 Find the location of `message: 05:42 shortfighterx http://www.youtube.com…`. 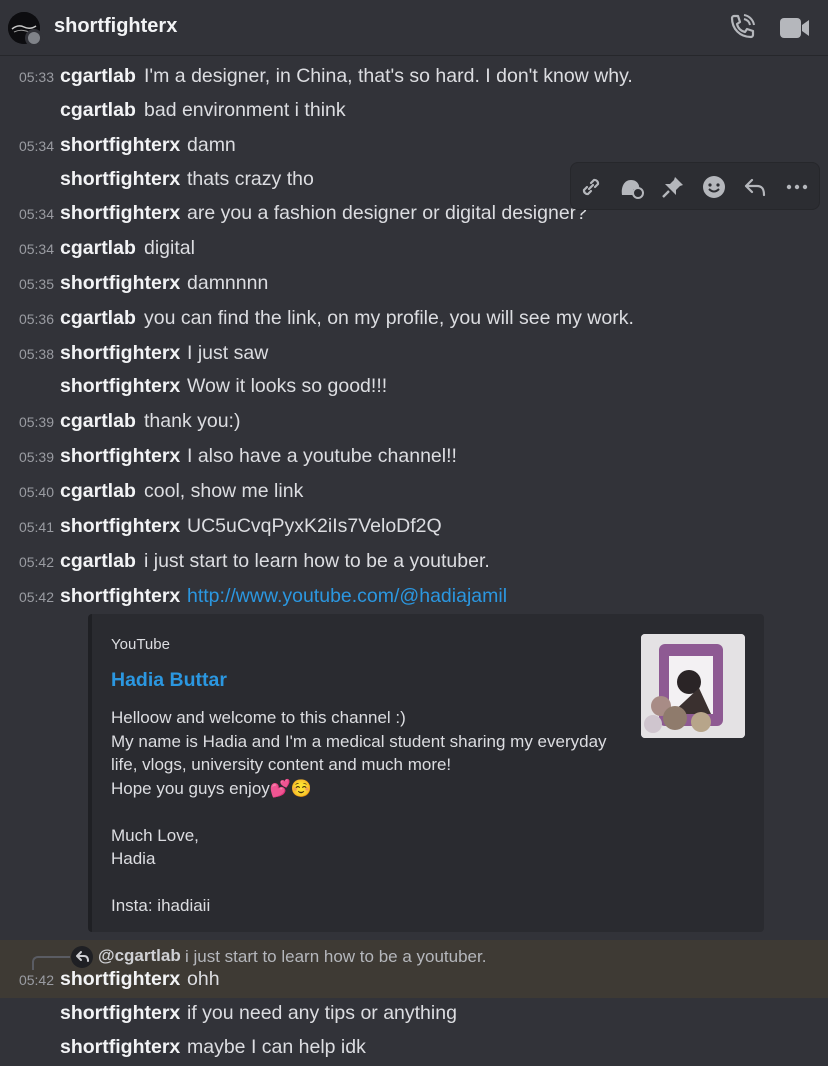

message: 05:42 shortfighterx http://www.youtube.com… is located at coordinates (414, 598).